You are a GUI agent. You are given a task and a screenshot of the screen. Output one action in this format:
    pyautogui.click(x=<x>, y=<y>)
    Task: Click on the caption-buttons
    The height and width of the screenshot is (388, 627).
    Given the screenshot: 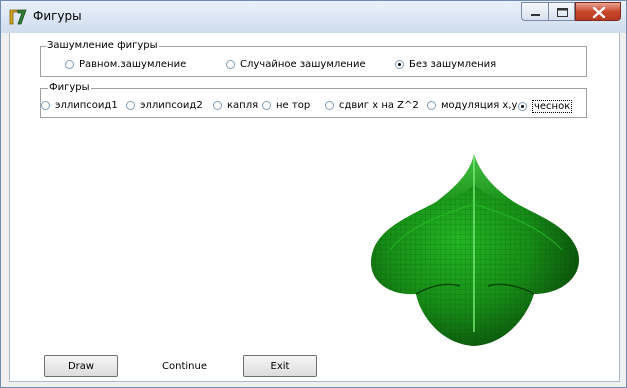 What is the action you would take?
    pyautogui.click(x=571, y=12)
    